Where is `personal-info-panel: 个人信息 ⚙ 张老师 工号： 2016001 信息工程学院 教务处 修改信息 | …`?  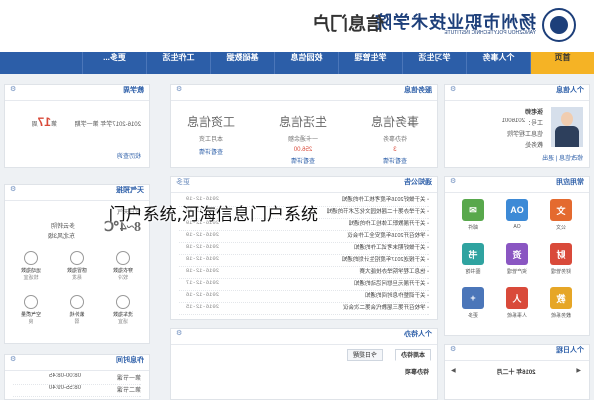 personal-info-panel: 个人信息 ⚙ 张老师 工号： 2016001 信息工程学院 教务处 修改信息 | … is located at coordinates (517, 126).